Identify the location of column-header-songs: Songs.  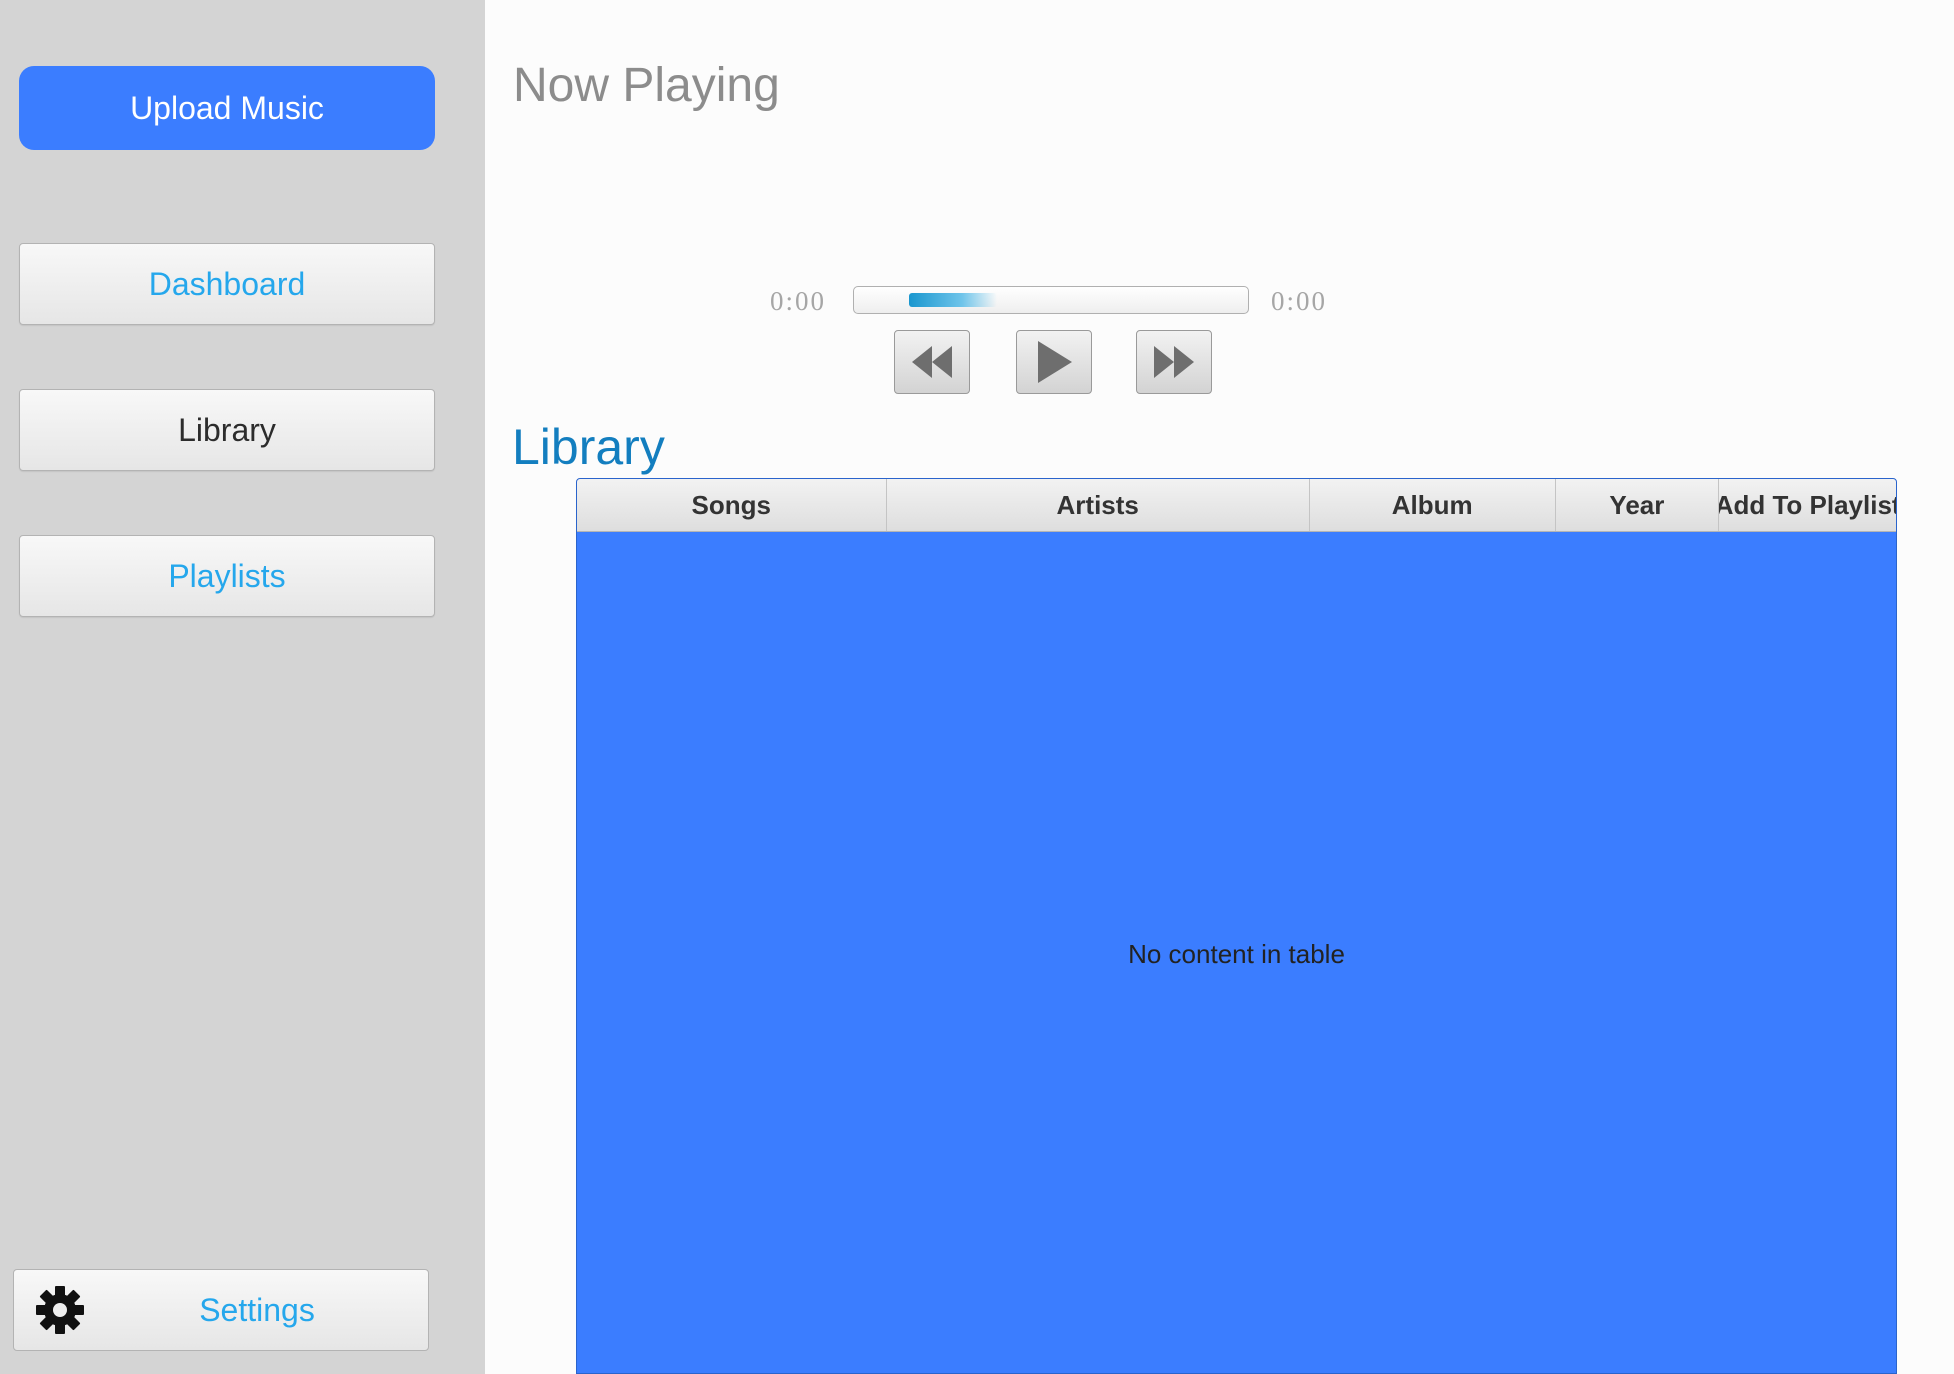
(732, 505).